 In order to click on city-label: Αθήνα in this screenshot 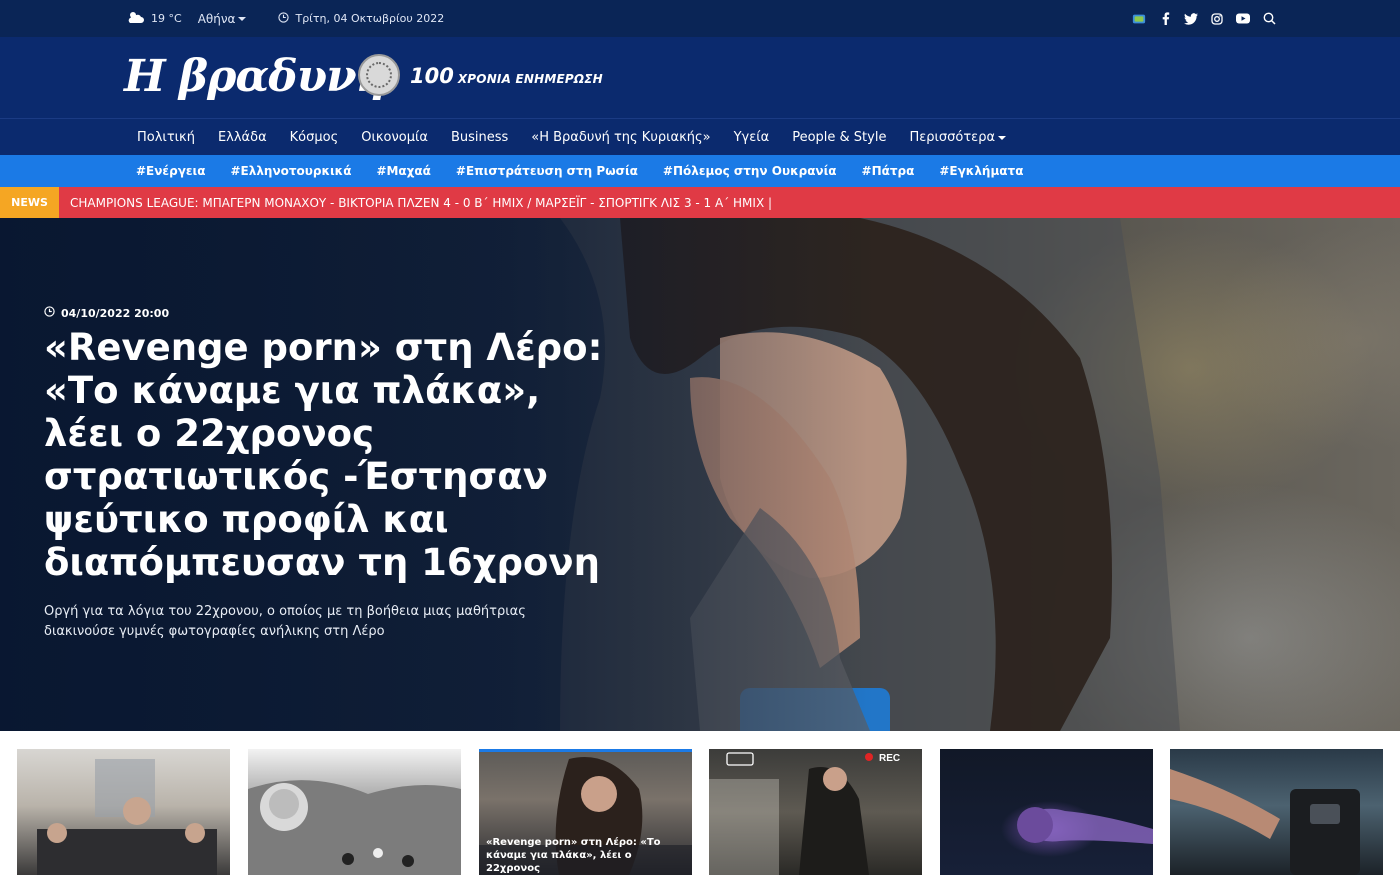, I will do `click(216, 18)`.